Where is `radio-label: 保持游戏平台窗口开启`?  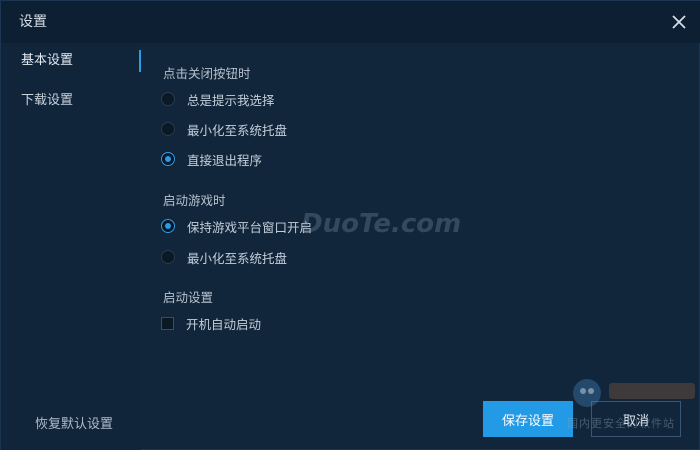 radio-label: 保持游戏平台窗口开启 is located at coordinates (250, 227).